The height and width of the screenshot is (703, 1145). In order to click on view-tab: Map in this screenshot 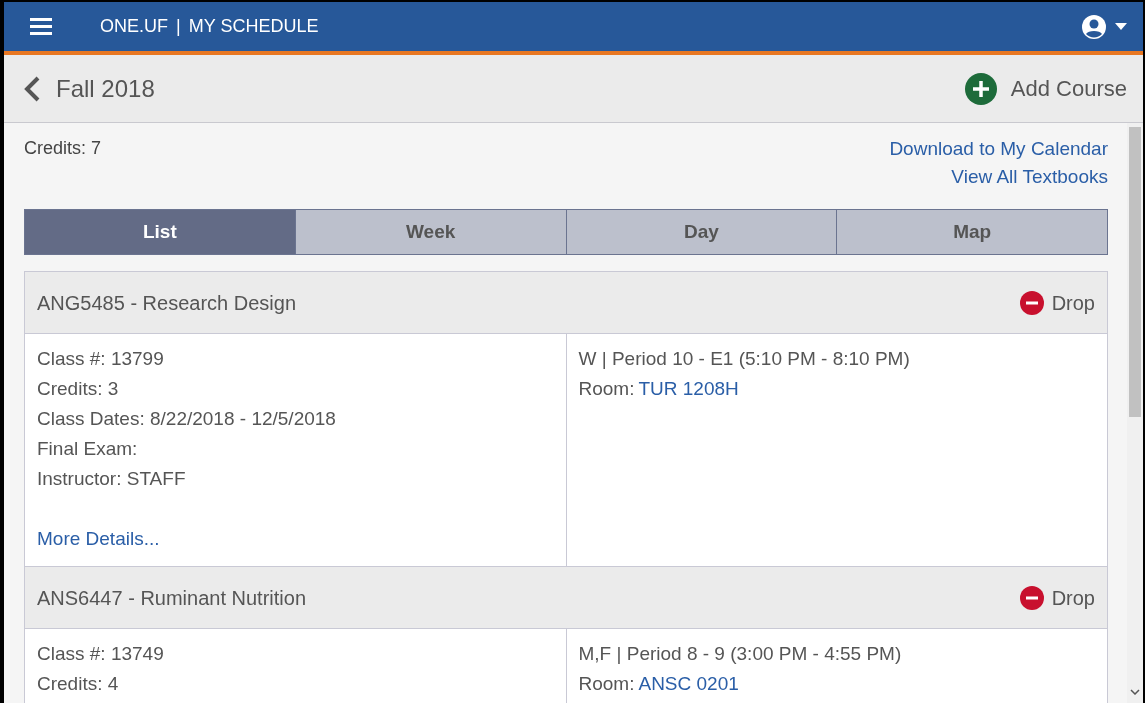, I will do `click(971, 232)`.